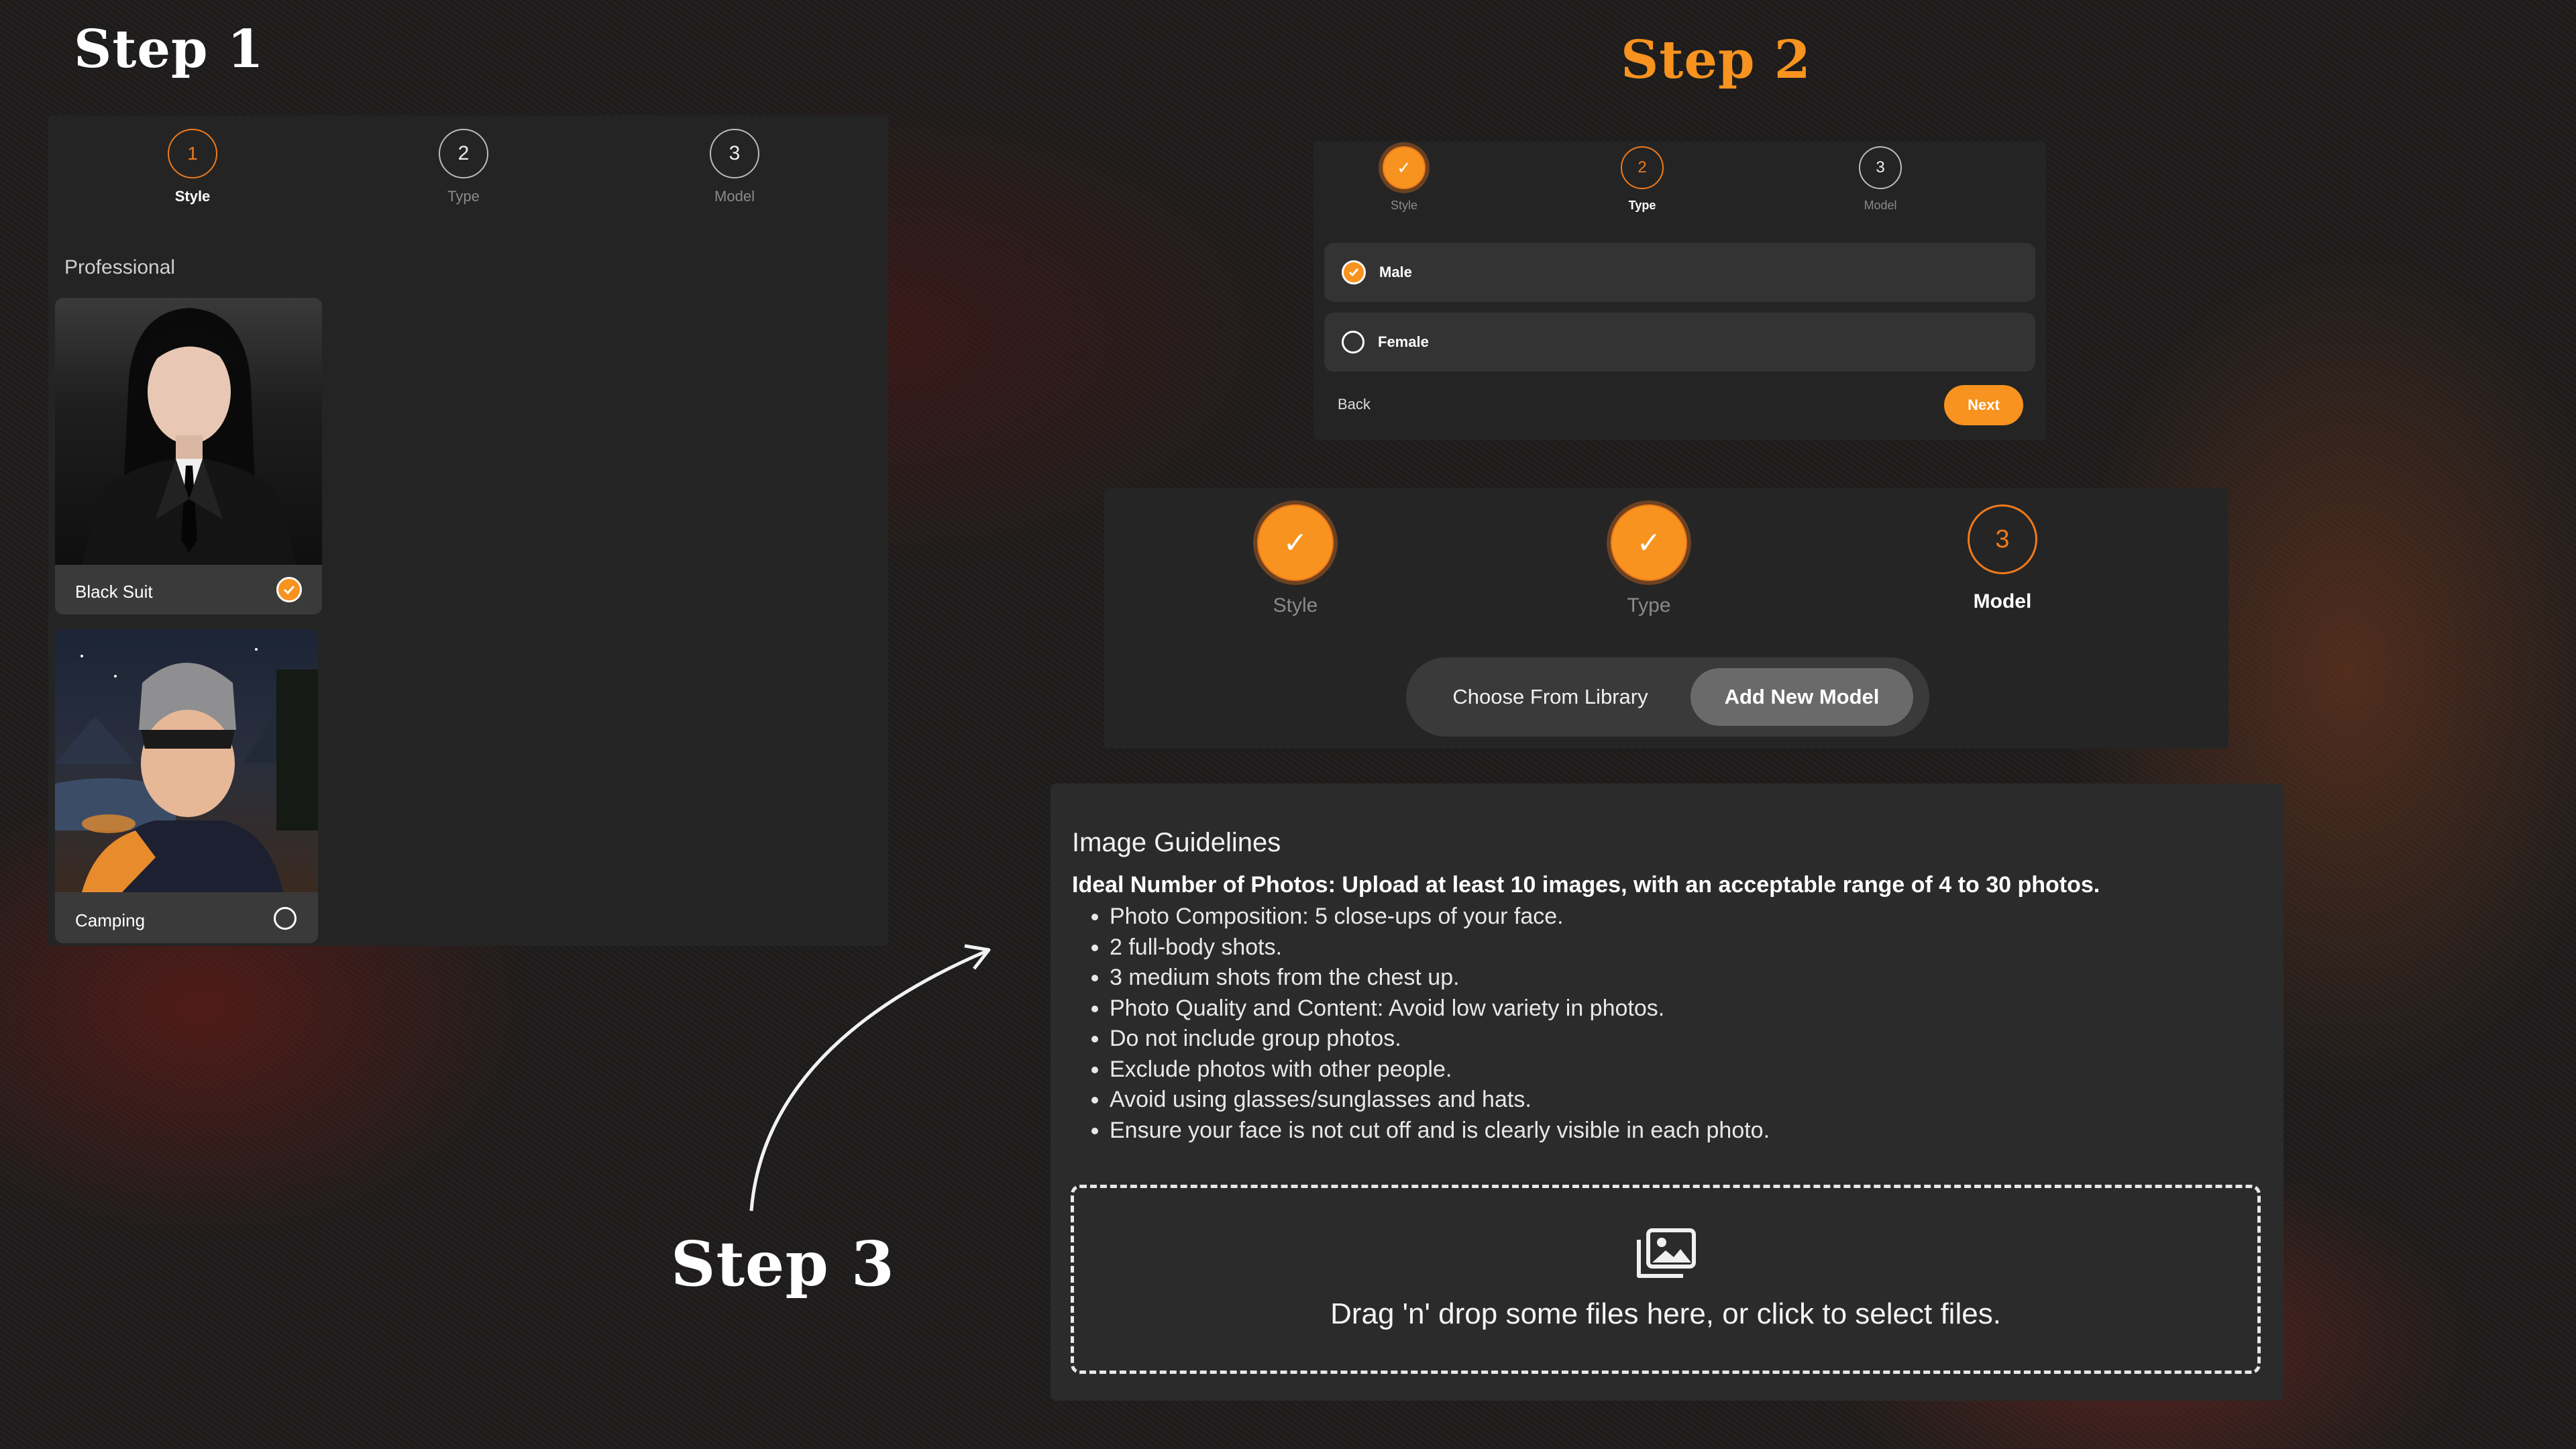 The width and height of the screenshot is (2576, 1449). Describe the element at coordinates (1679, 342) in the screenshot. I see `option-female: Female` at that location.